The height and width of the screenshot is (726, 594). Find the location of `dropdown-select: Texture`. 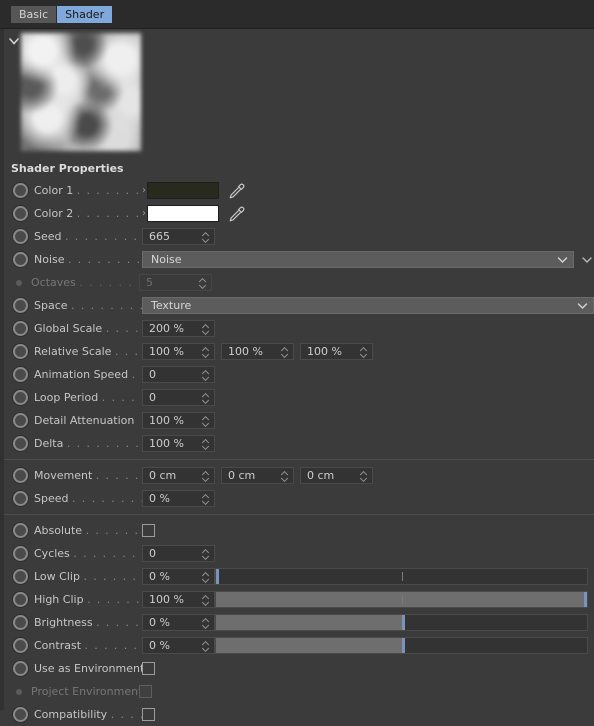

dropdown-select: Texture is located at coordinates (368, 305).